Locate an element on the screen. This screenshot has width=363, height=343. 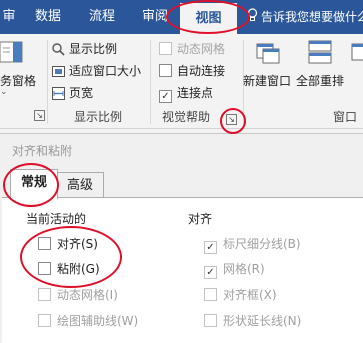
chevron-down-icon: ⌄ is located at coordinates (4, 92).